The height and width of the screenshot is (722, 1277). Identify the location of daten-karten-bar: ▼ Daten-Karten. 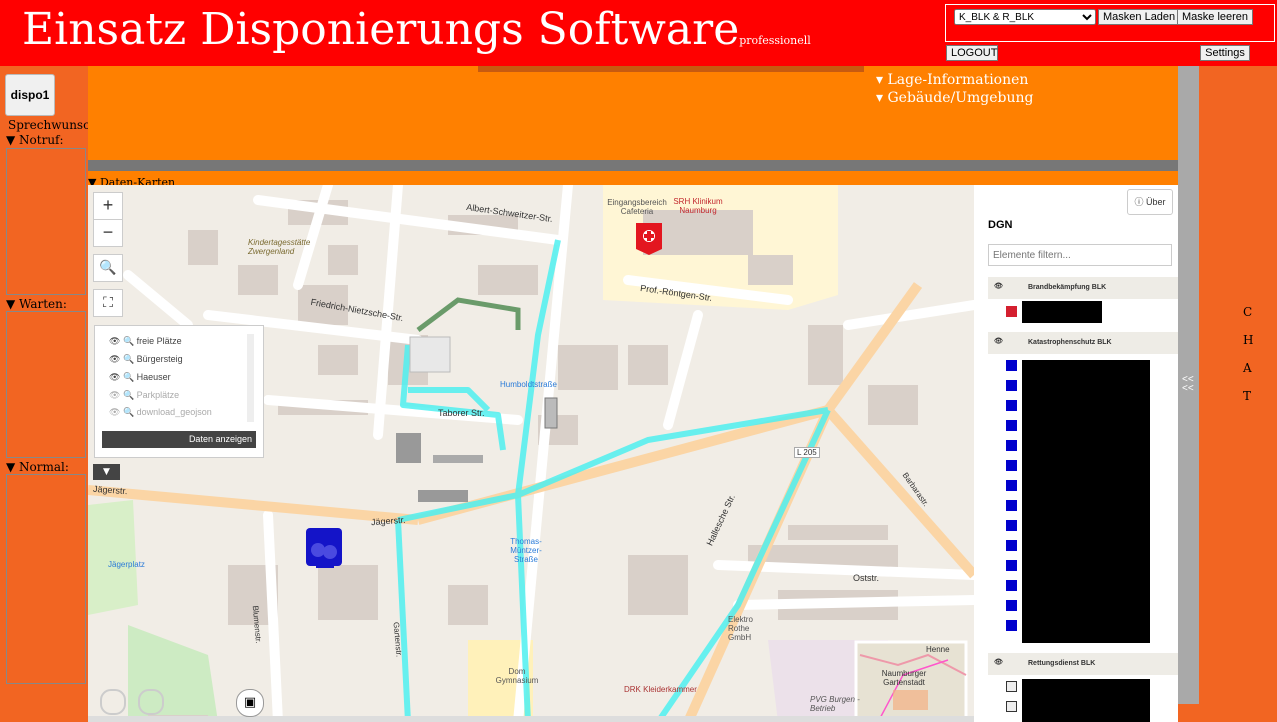
(633, 180).